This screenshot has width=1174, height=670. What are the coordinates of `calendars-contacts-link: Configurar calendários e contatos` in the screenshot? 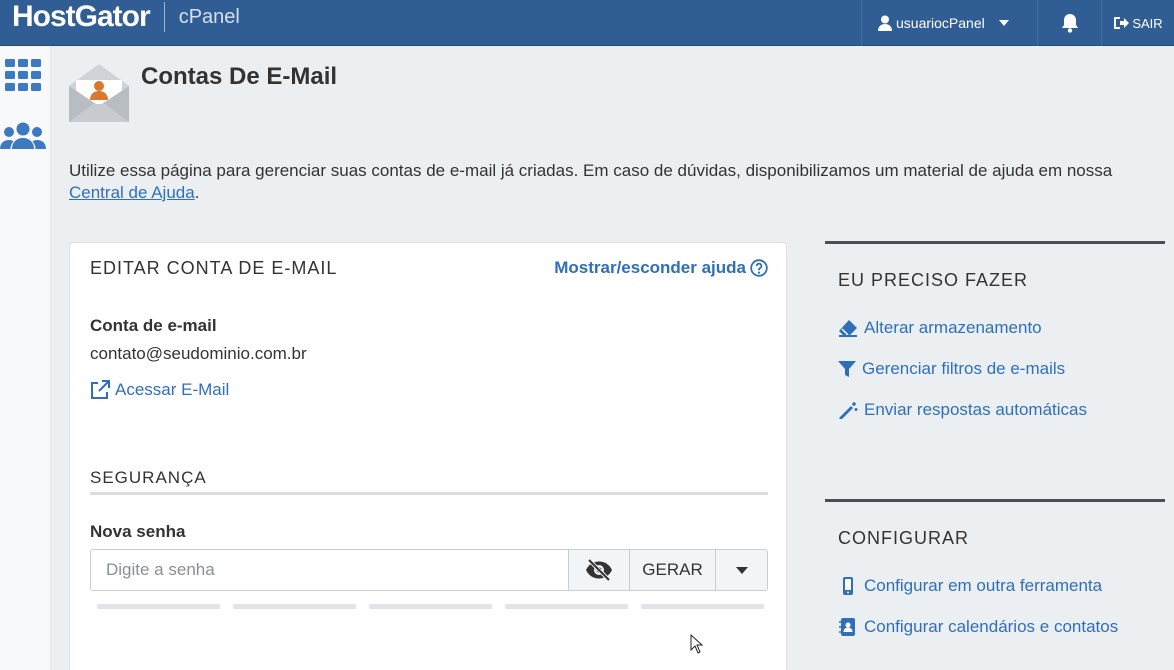 It's located at (978, 627).